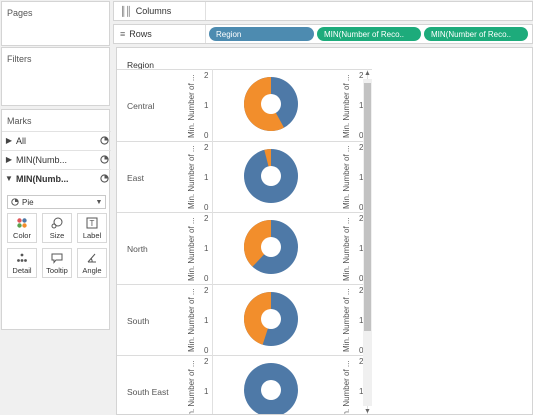 This screenshot has height=415, width=533. Describe the element at coordinates (22, 270) in the screenshot. I see `detail-label: Detail` at that location.